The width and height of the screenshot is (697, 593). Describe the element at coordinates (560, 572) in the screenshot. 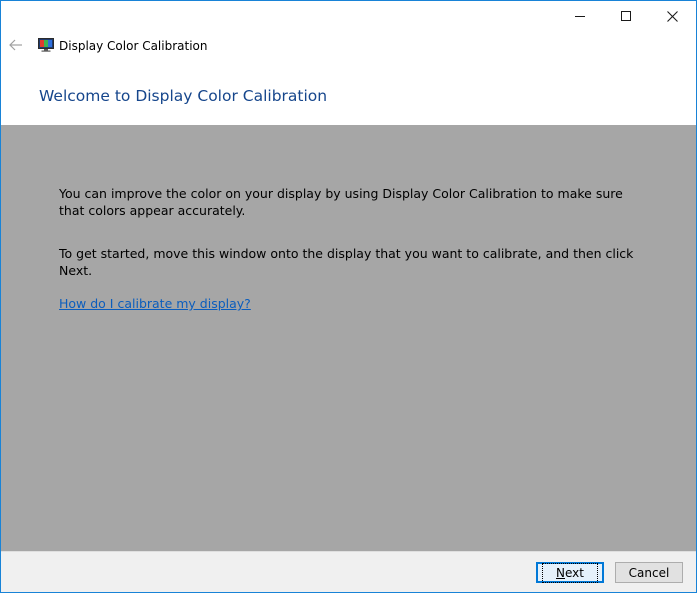

I see `next-mnemonic: N` at that location.